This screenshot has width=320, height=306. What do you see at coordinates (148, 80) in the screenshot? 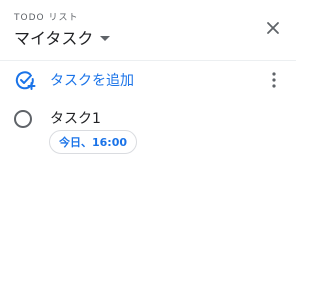
I see `toolbar: タスクを追加` at bounding box center [148, 80].